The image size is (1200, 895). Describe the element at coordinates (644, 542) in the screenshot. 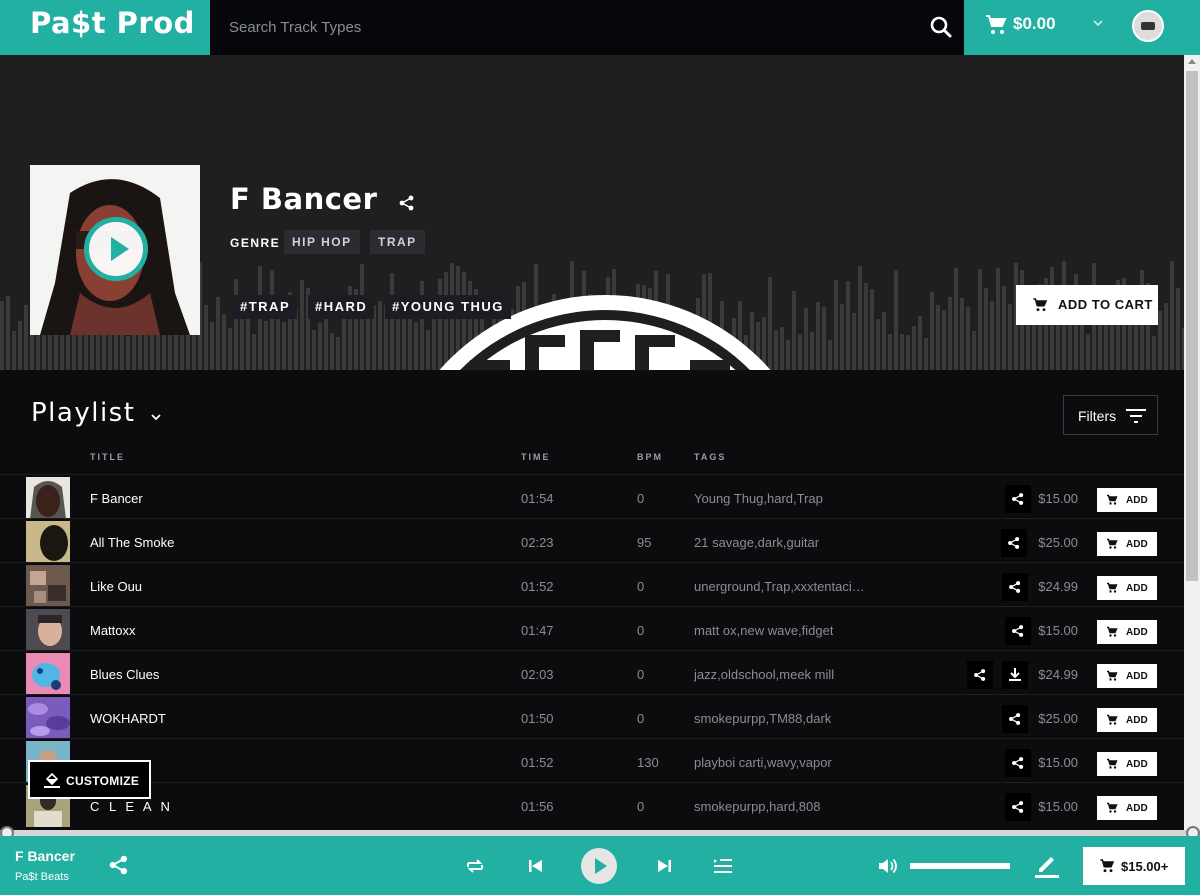

I see `track-bpm: 95` at that location.